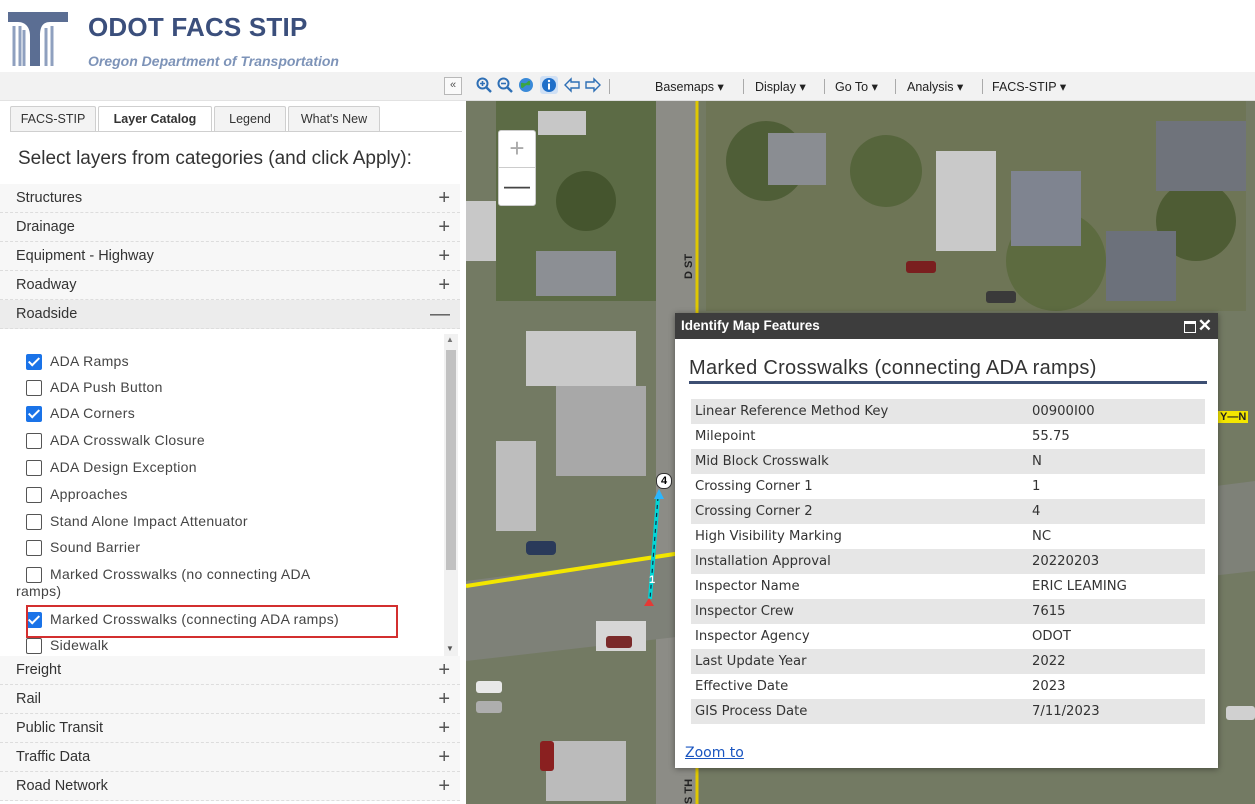 This screenshot has height=804, width=1255. I want to click on attribute-value: 00900I00, so click(1063, 411).